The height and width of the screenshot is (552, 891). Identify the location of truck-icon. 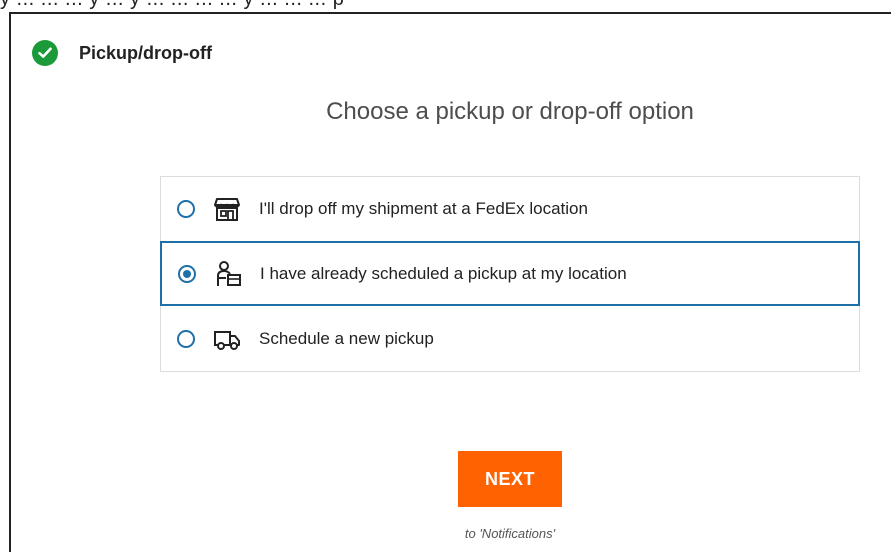
(227, 340).